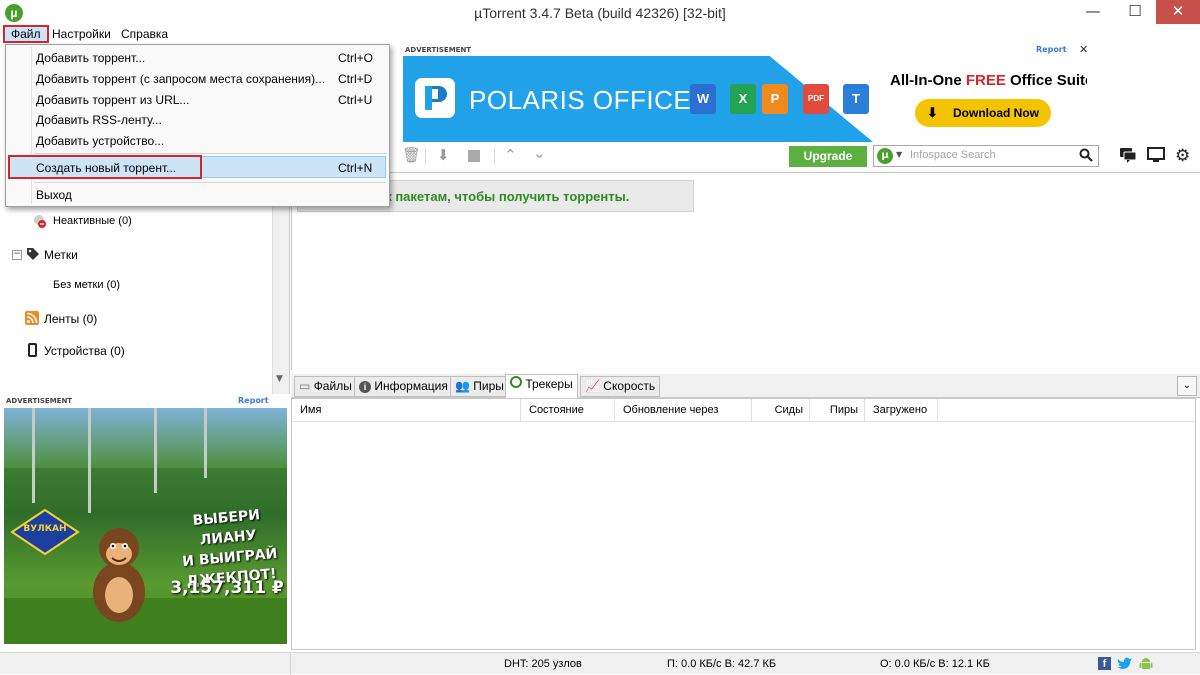 This screenshot has height=675, width=1200. I want to click on shortcut-create-new-torrent: Ctrl+N, so click(355, 168).